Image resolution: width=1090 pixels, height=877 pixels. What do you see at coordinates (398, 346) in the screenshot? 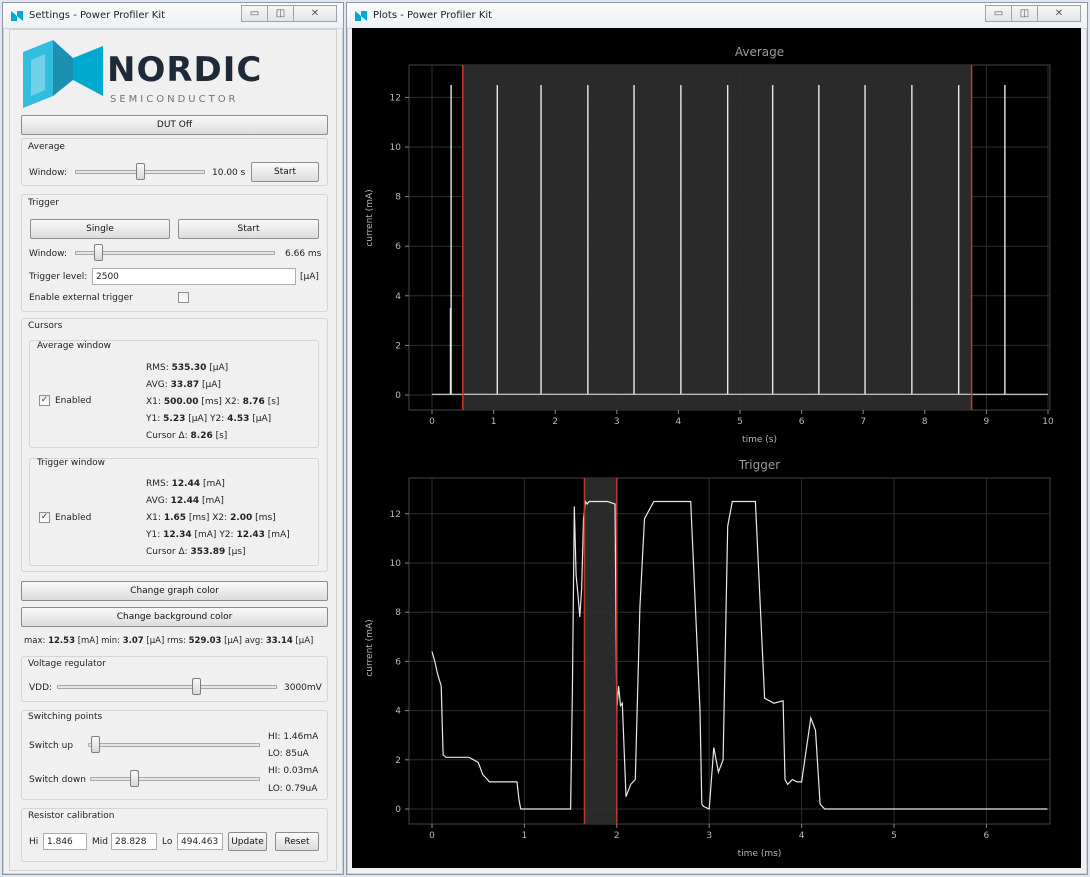
I see `y-tick-label: 2` at bounding box center [398, 346].